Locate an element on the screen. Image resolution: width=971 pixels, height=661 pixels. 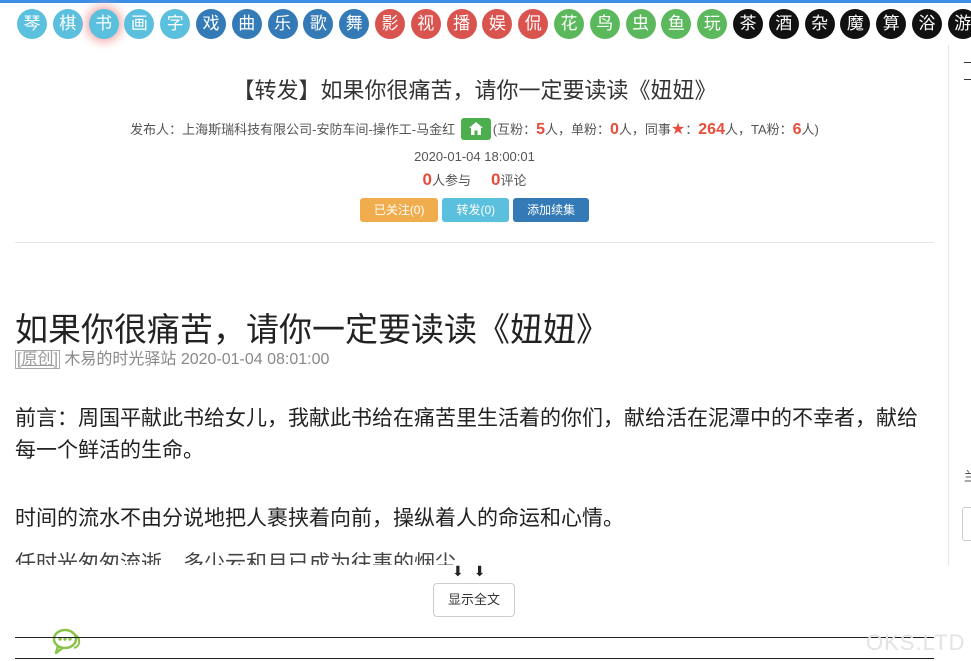
category-item: 游 is located at coordinates (959, 24).